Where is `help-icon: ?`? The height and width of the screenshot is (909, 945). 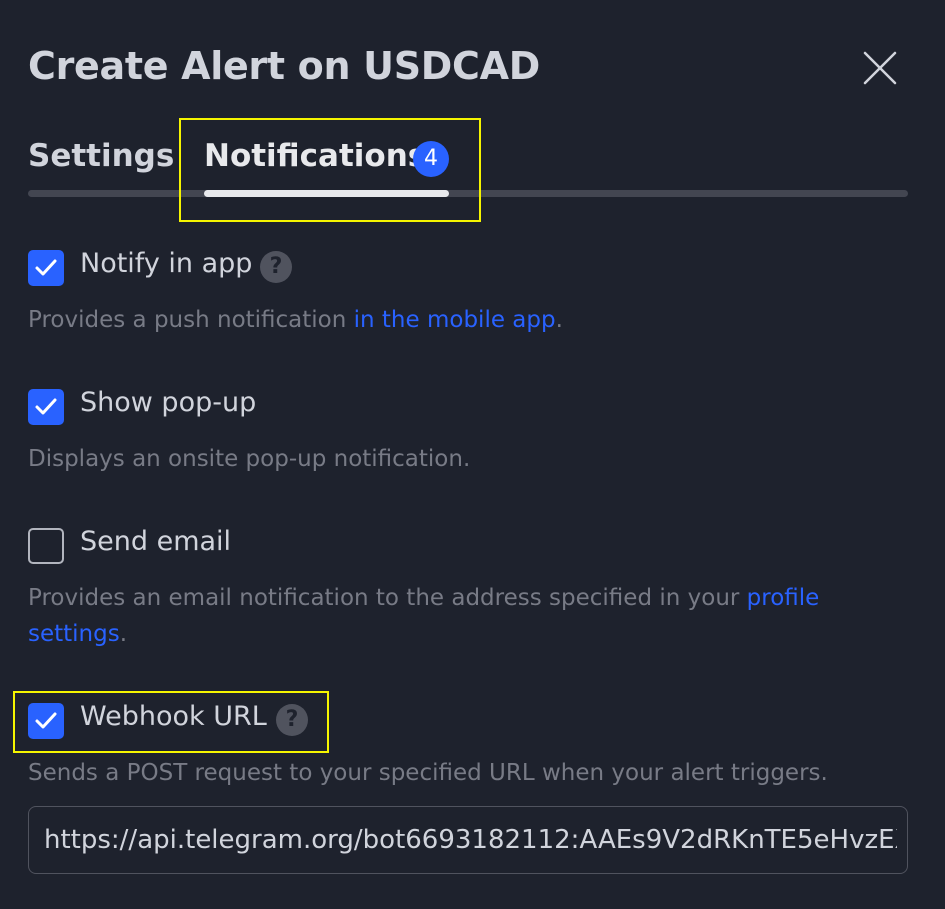
help-icon: ? is located at coordinates (276, 267).